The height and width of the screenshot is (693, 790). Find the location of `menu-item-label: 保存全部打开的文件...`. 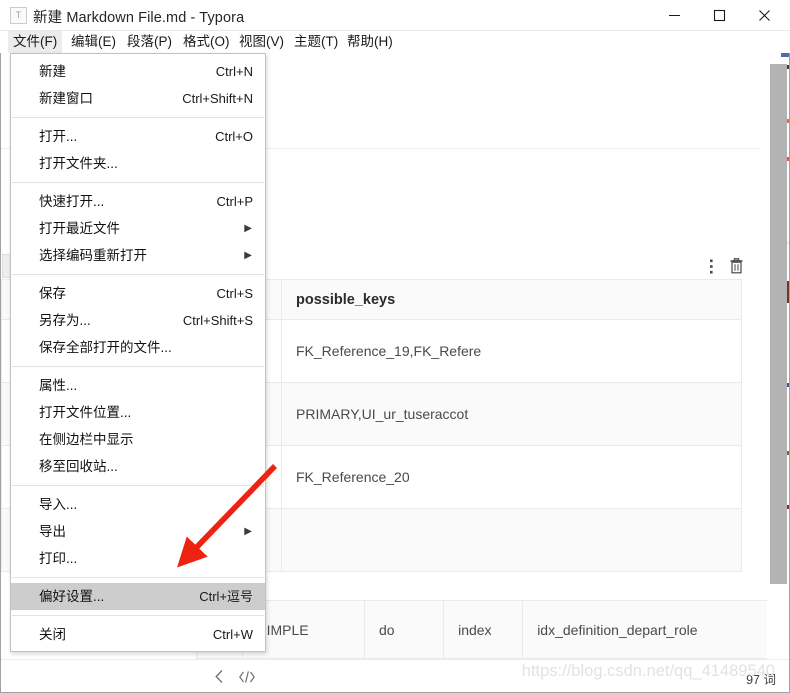

menu-item-label: 保存全部打开的文件... is located at coordinates (105, 347).